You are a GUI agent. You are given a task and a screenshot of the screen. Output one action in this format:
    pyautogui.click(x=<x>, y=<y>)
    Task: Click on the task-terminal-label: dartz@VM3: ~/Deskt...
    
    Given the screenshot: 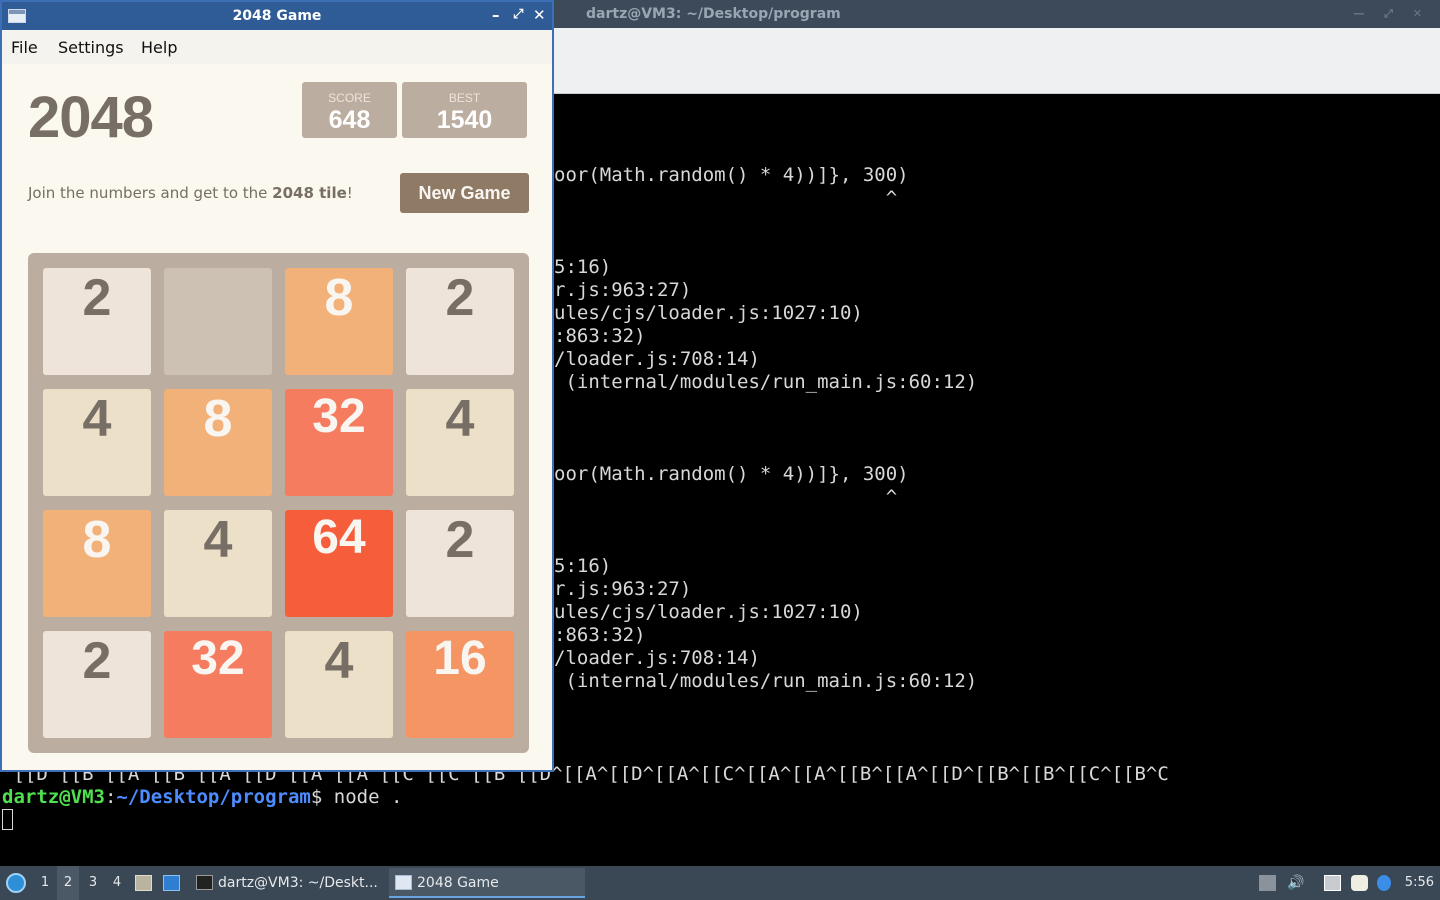 What is the action you would take?
    pyautogui.click(x=298, y=883)
    